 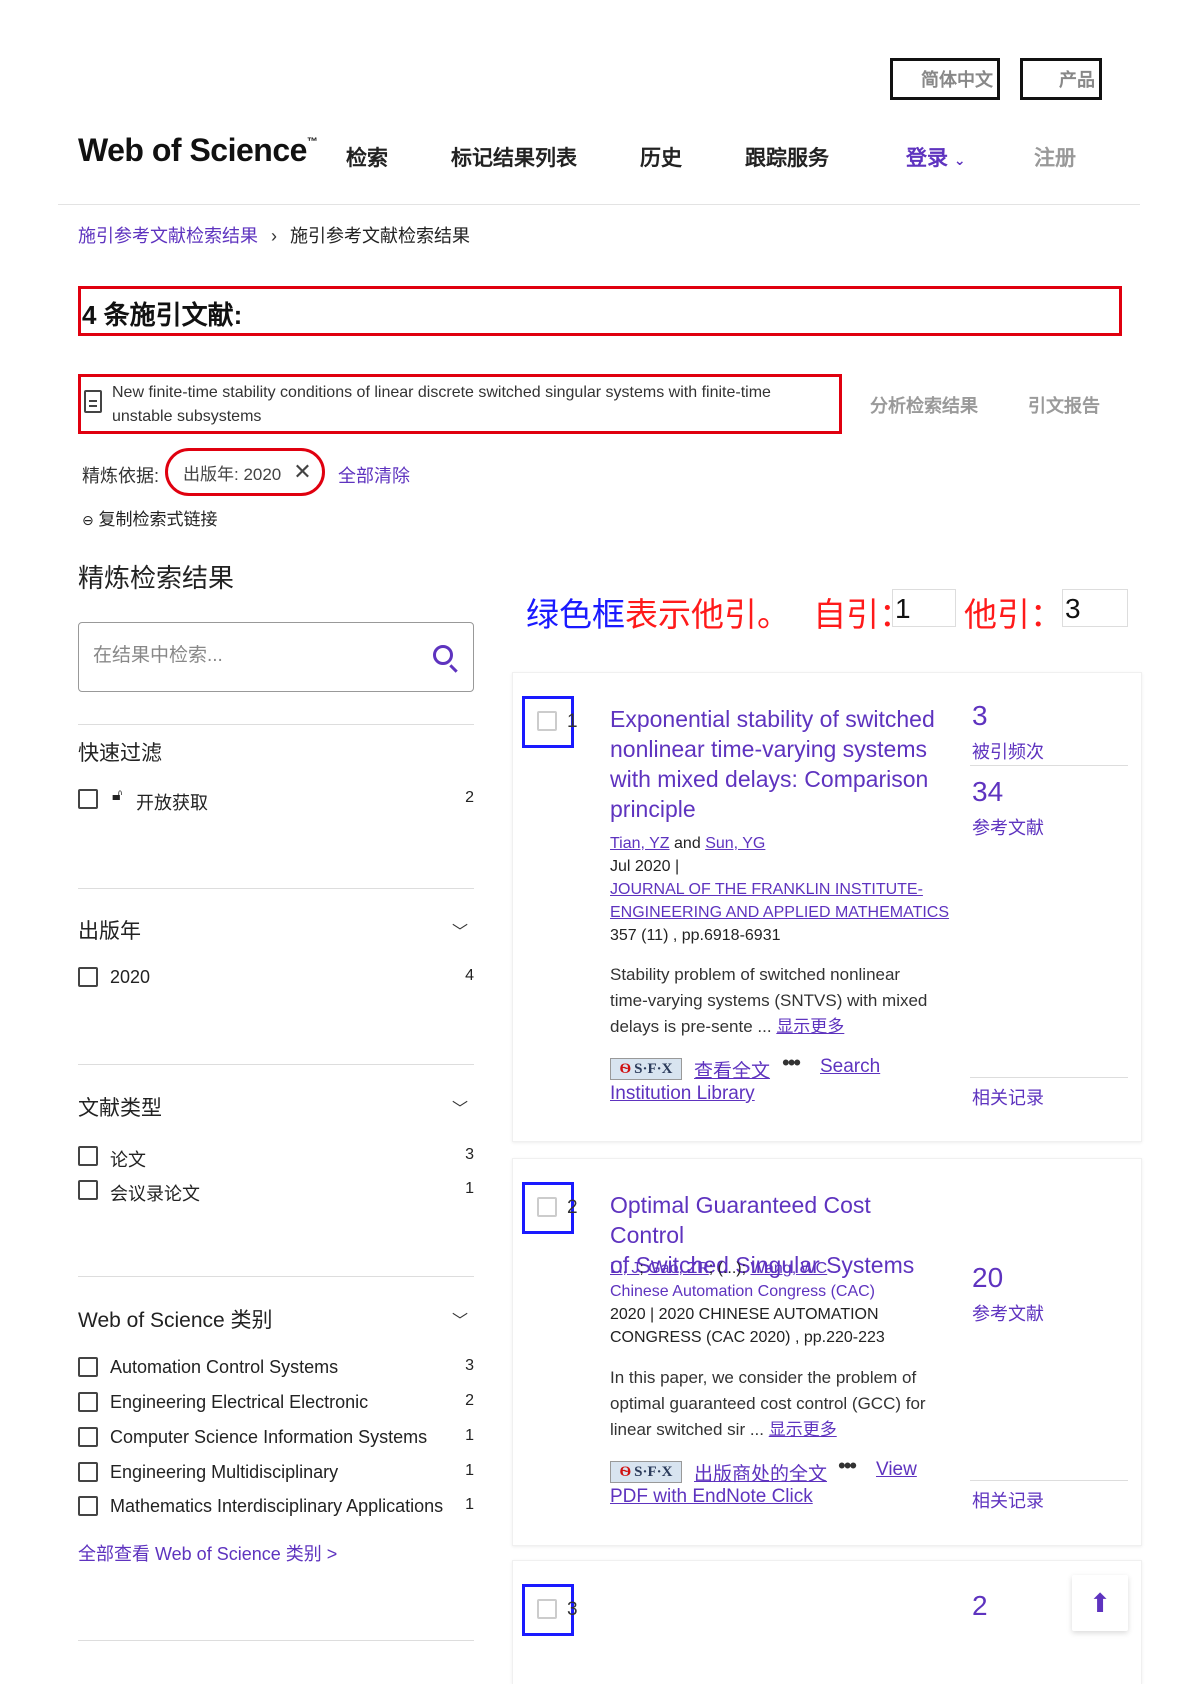 I want to click on references-count: 2, so click(x=980, y=1606).